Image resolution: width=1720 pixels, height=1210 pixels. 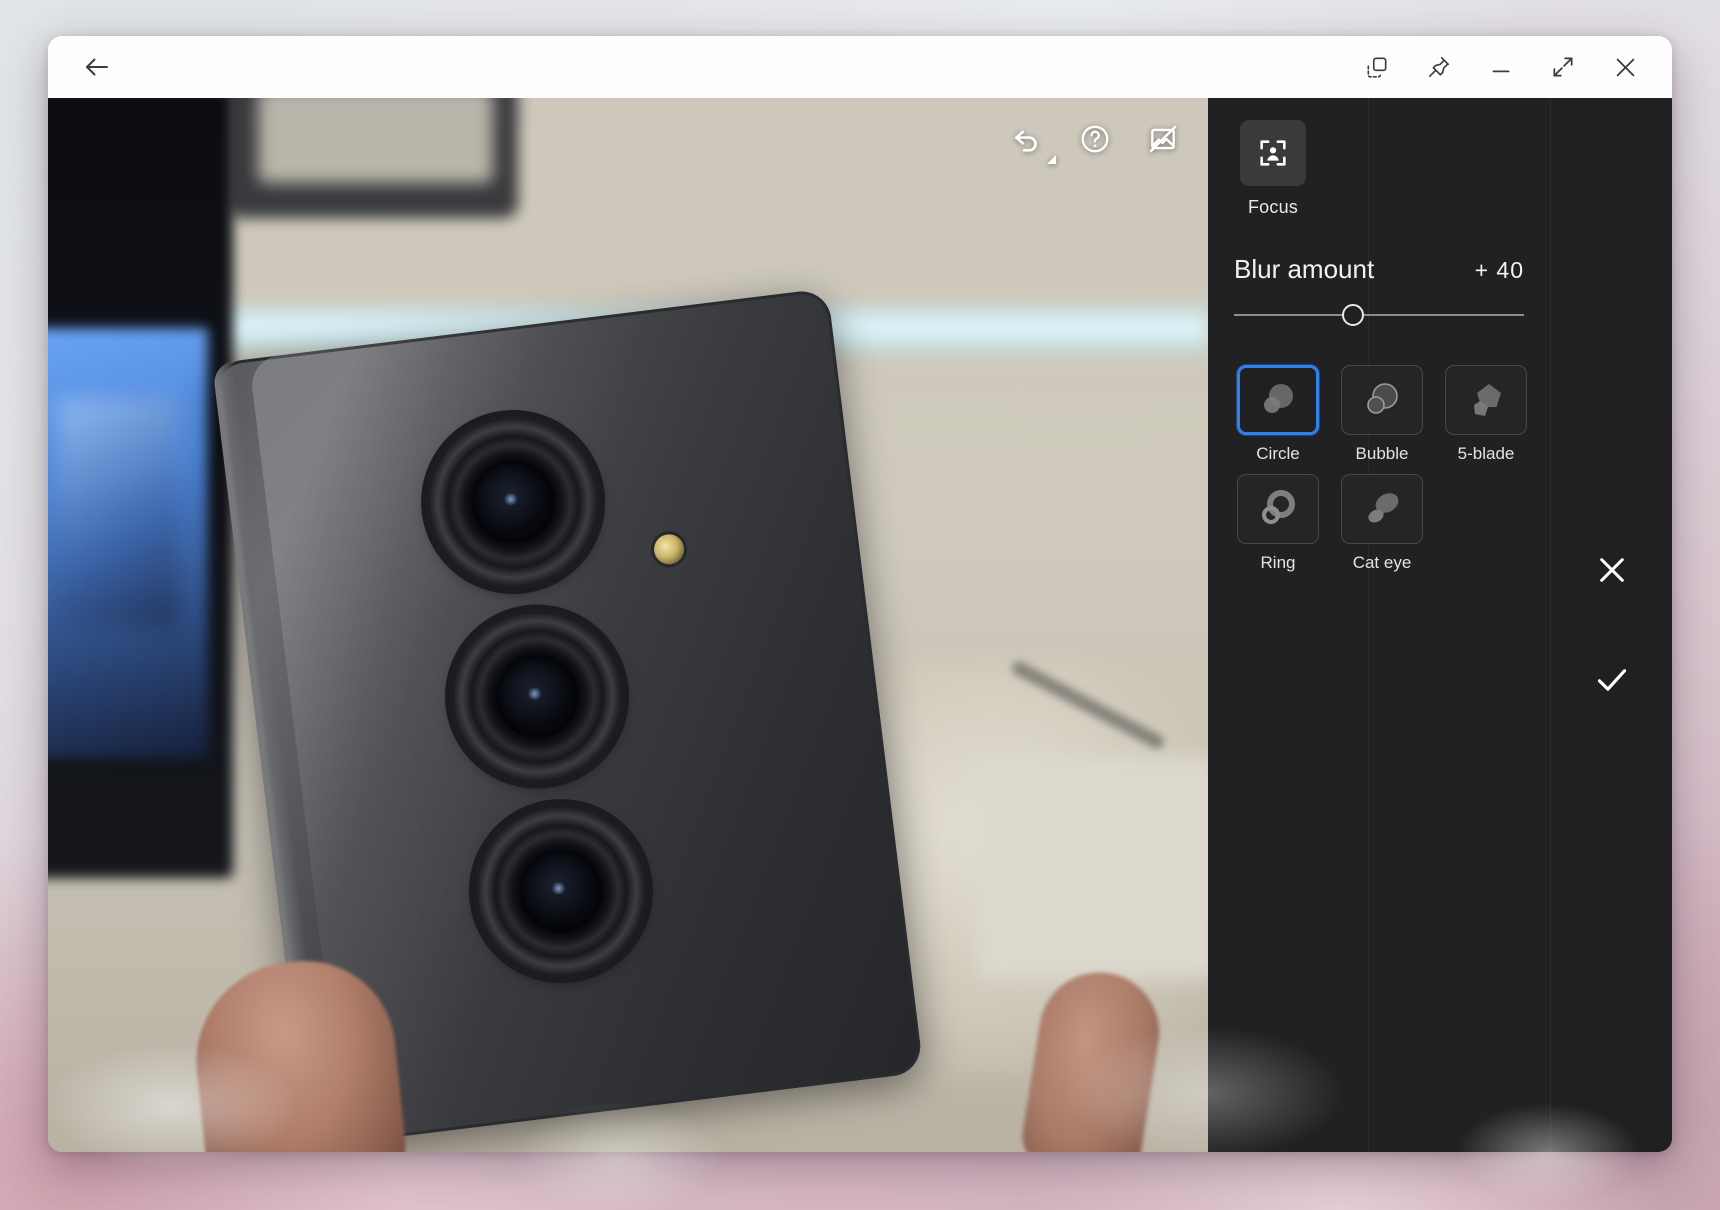 What do you see at coordinates (1051, 159) in the screenshot?
I see `undo-dropdown-caret-icon` at bounding box center [1051, 159].